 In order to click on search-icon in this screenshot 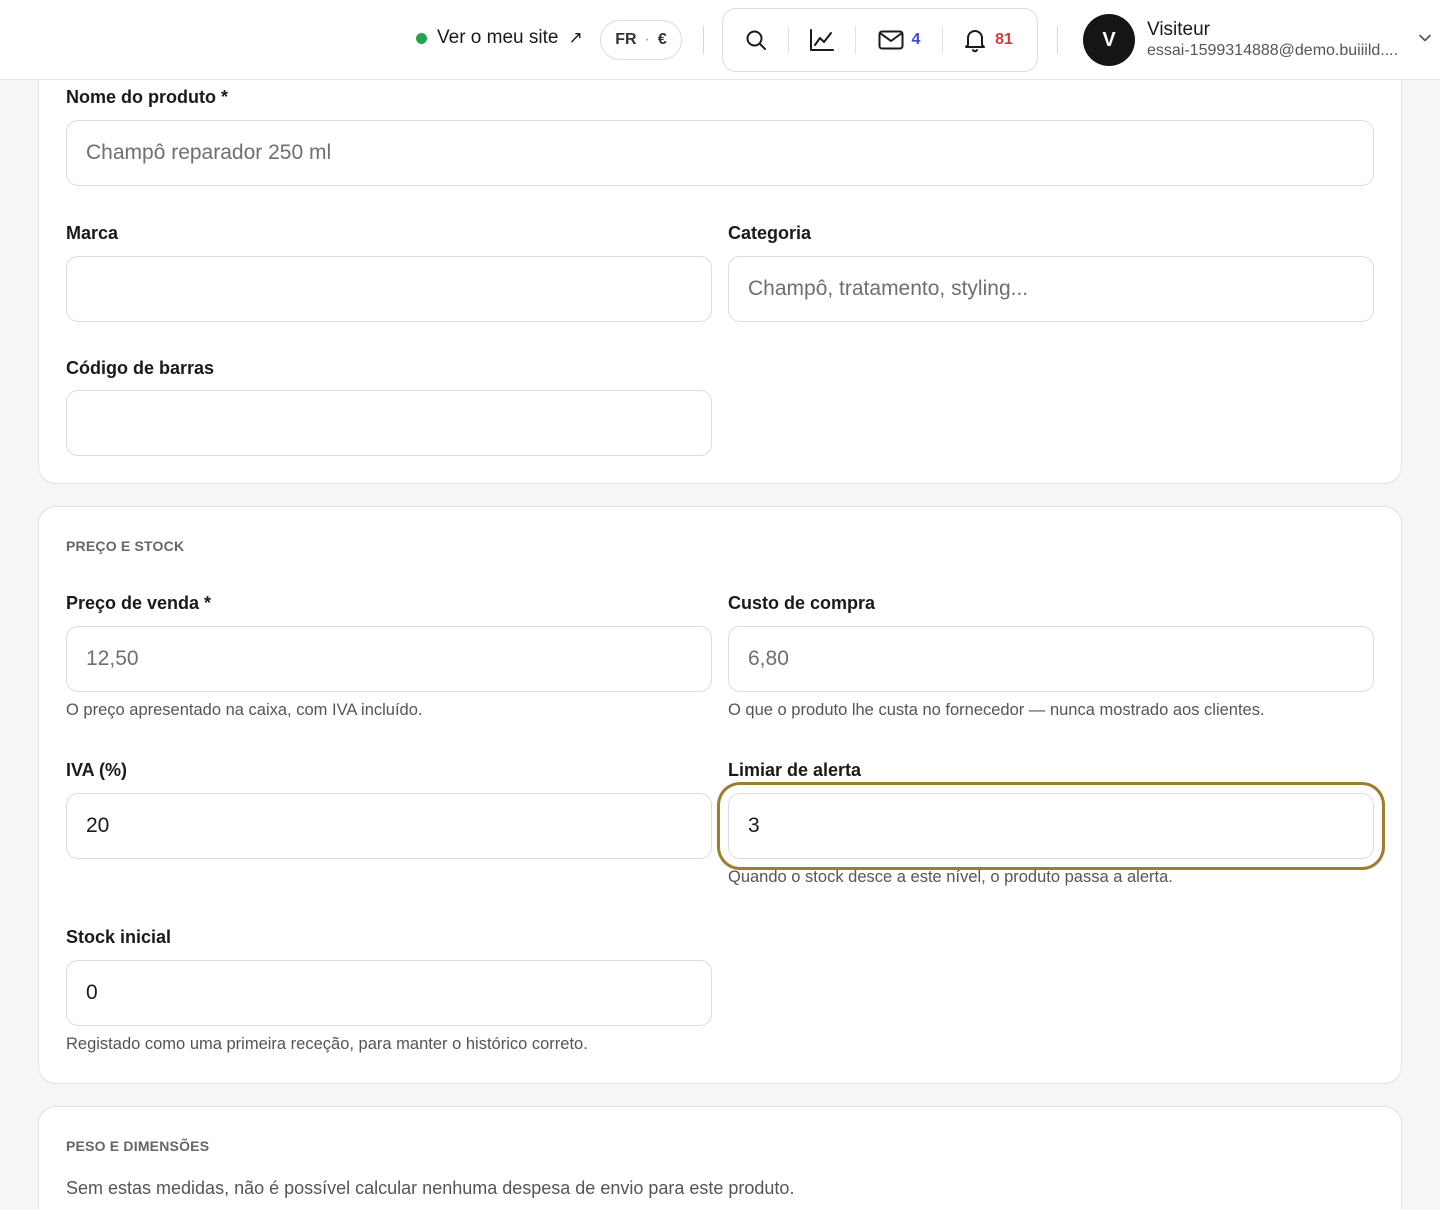, I will do `click(756, 40)`.